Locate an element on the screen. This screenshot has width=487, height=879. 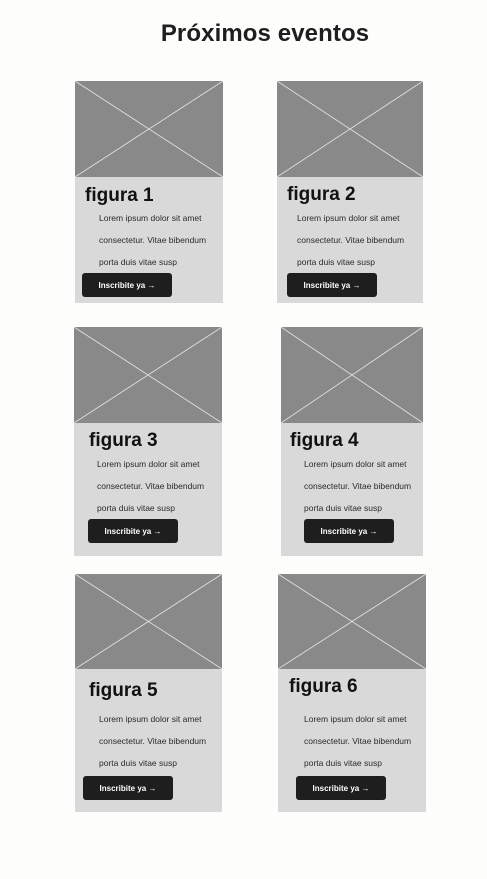
card-title: figura 4 is located at coordinates (324, 440).